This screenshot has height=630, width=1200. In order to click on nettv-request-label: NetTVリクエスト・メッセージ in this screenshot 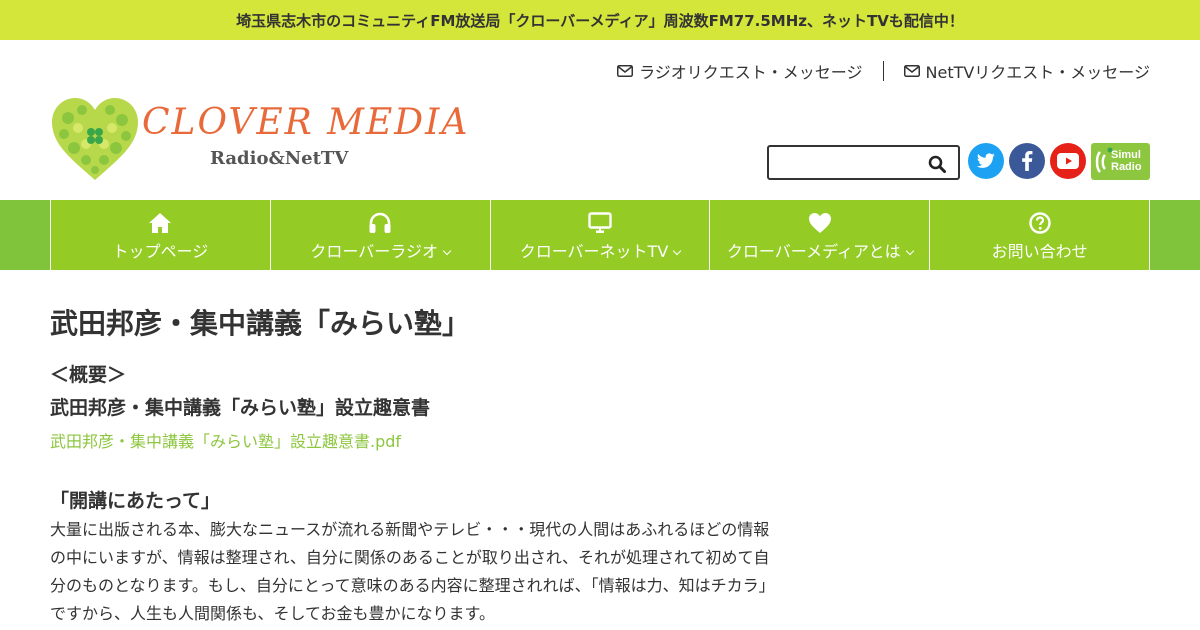, I will do `click(1038, 72)`.